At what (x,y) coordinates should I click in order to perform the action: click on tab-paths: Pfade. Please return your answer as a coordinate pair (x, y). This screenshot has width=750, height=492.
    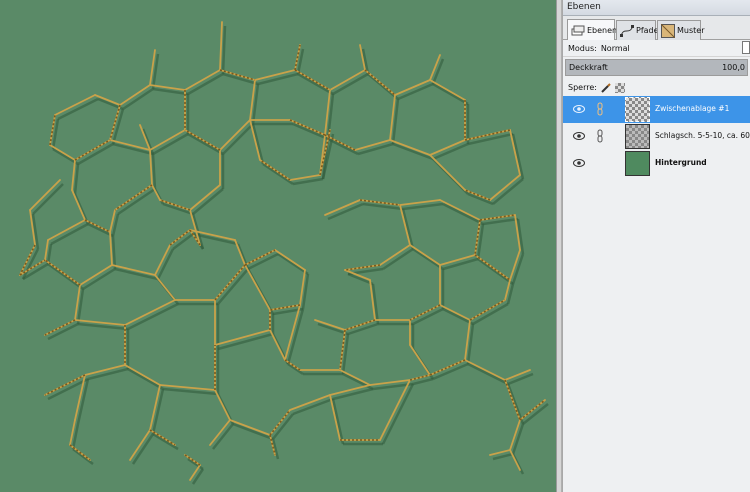
    Looking at the image, I should click on (637, 30).